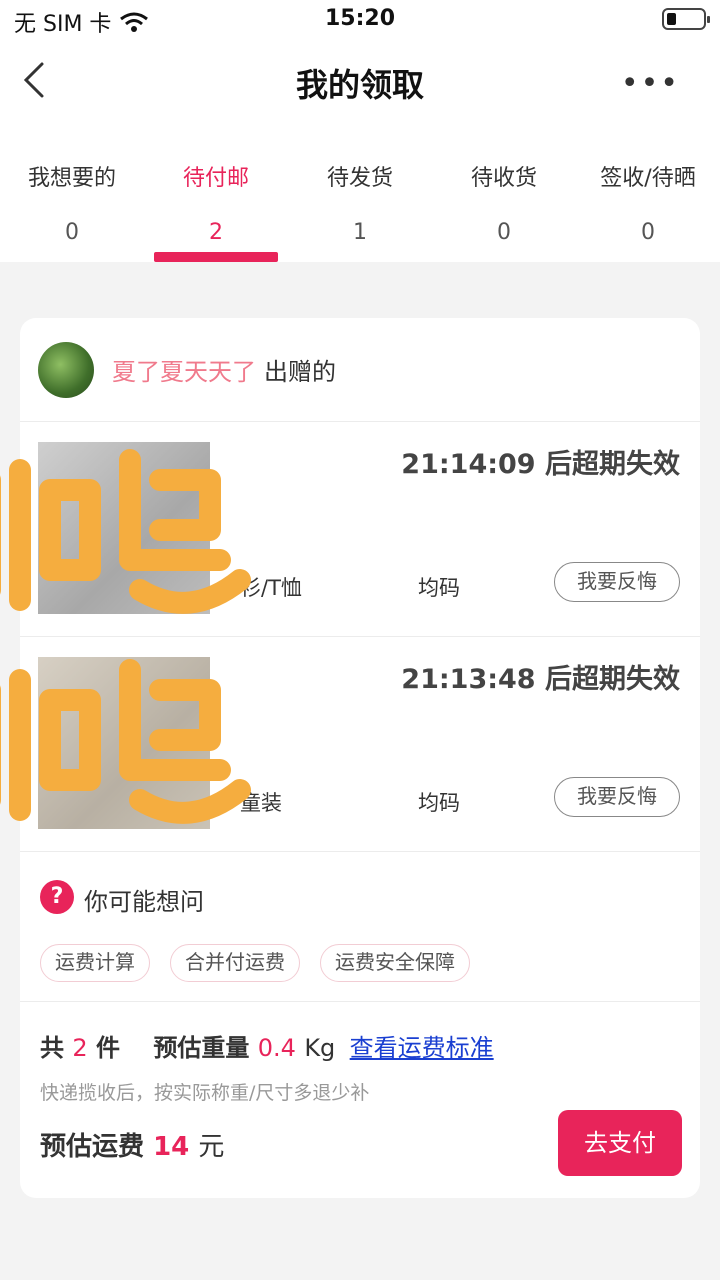 The image size is (720, 1280). Describe the element at coordinates (52, 1048) in the screenshot. I see `total-prefix: 共` at that location.